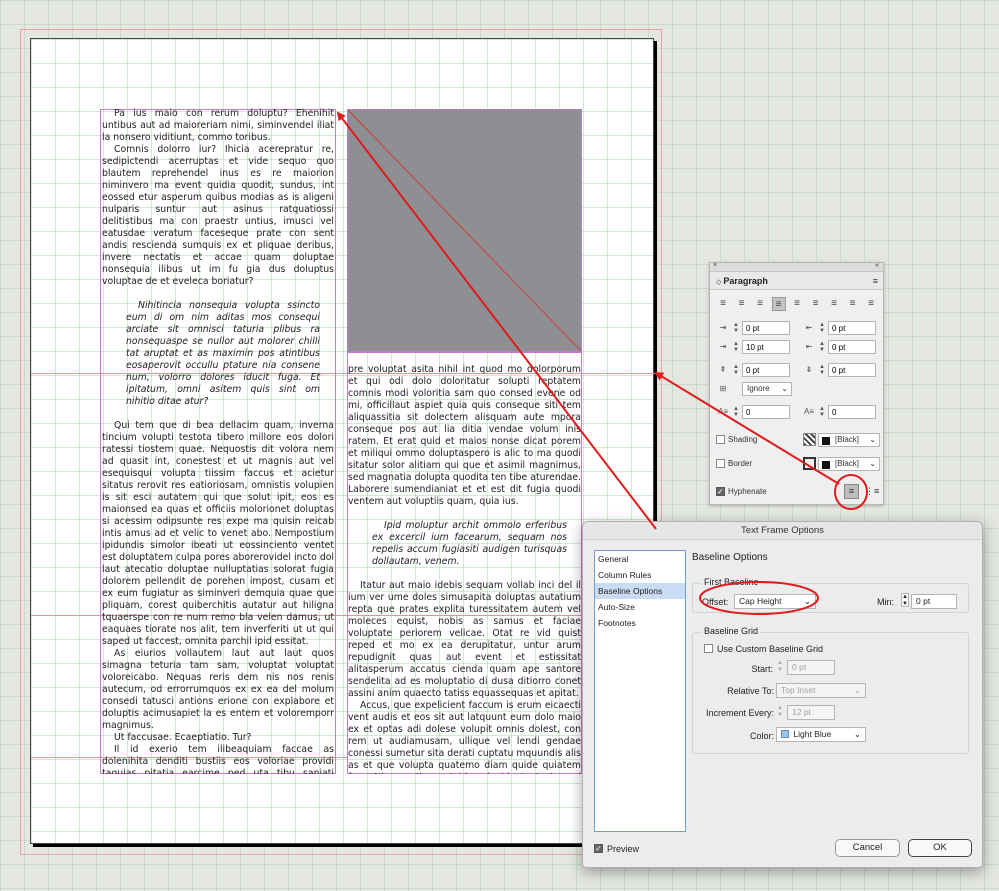 This screenshot has height=891, width=999. I want to click on right-indent-input, so click(852, 328).